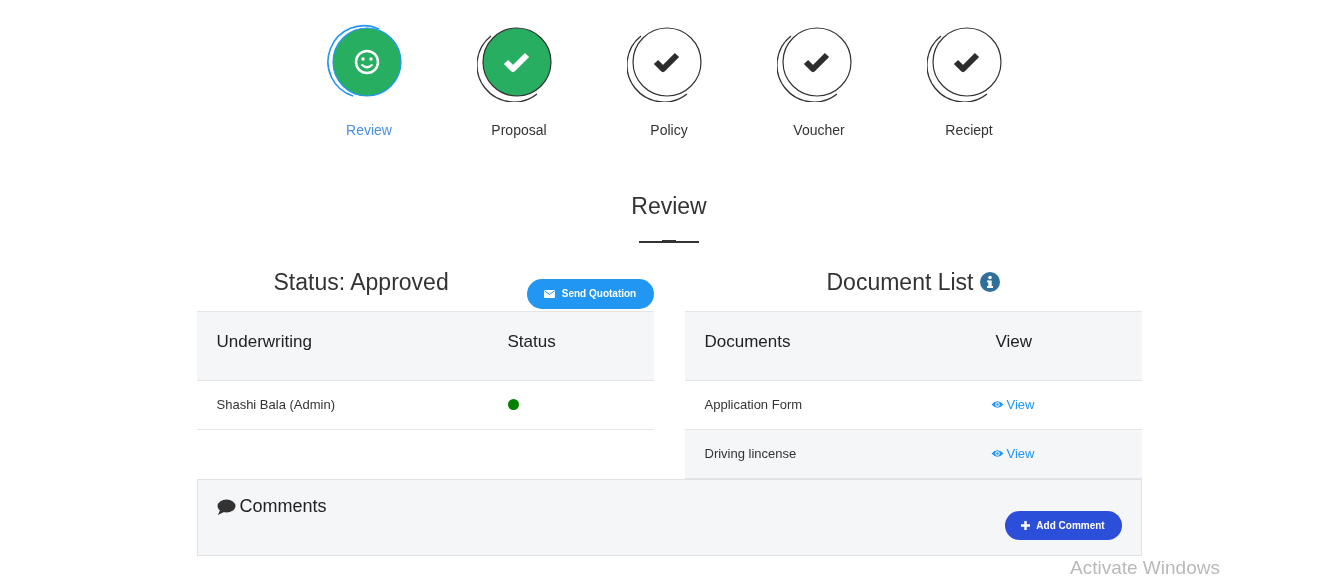 This screenshot has width=1338, height=581. Describe the element at coordinates (1014, 341) in the screenshot. I see `column-header: View` at that location.